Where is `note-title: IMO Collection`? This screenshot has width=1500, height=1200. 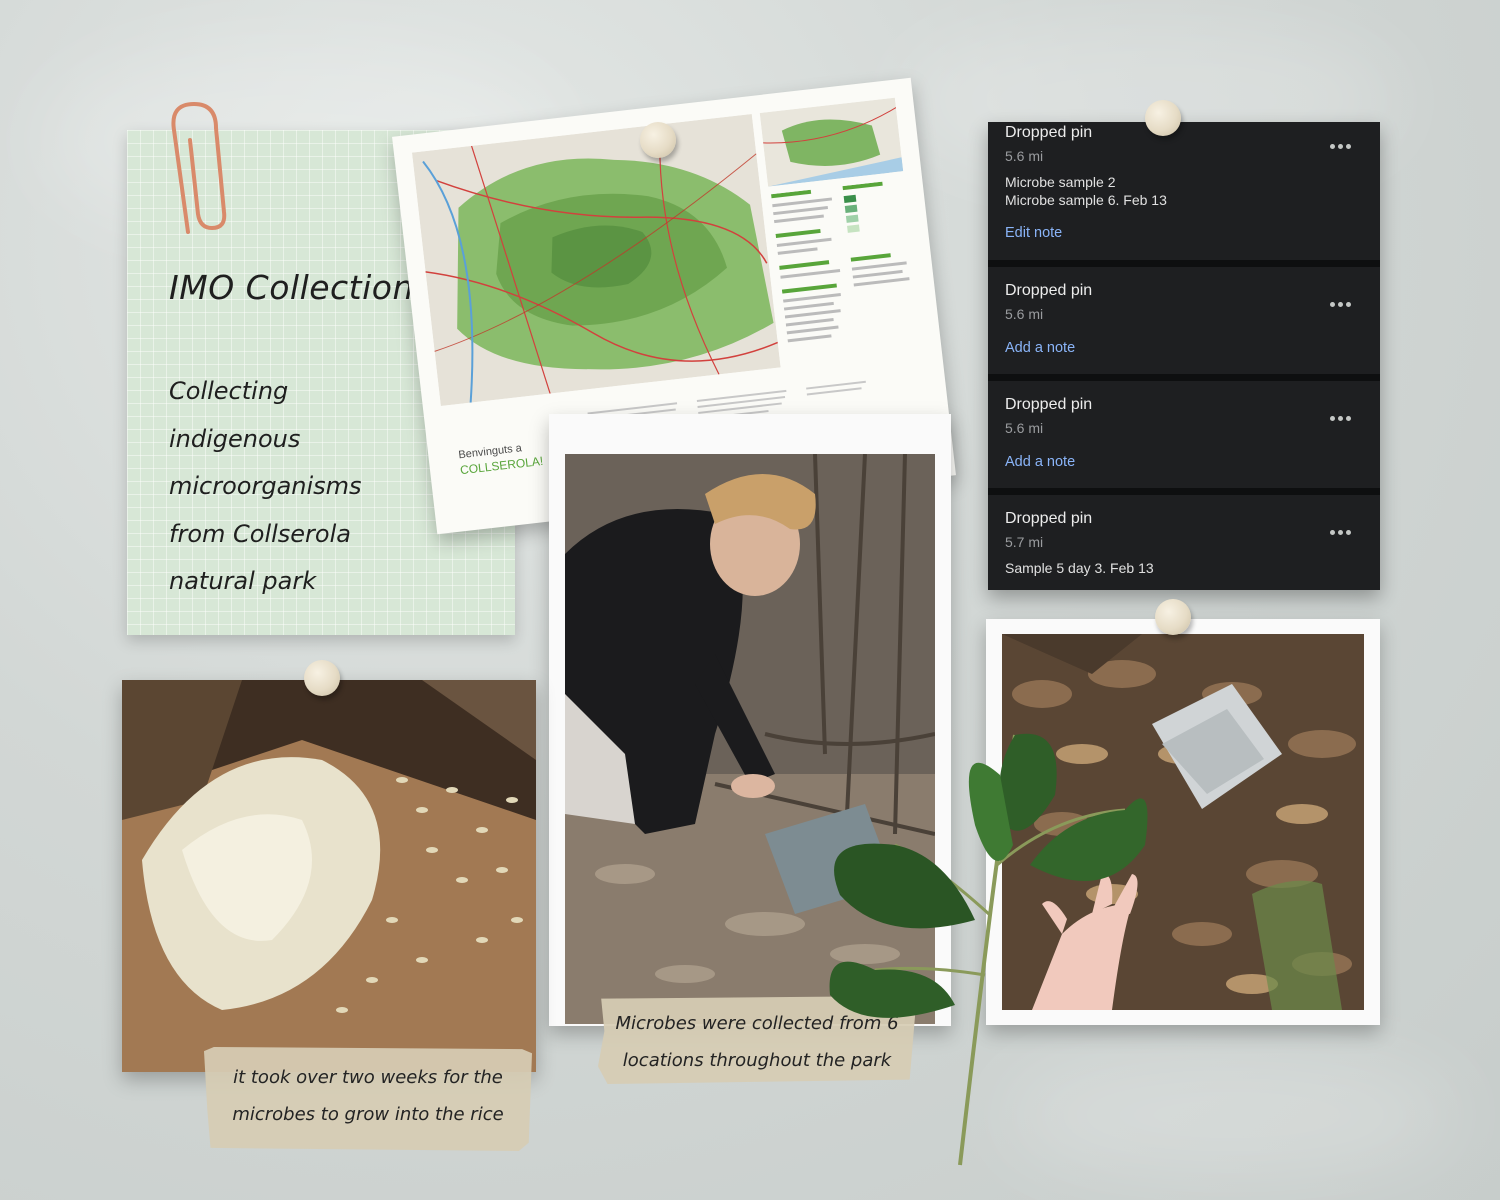 note-title: IMO Collection is located at coordinates (291, 287).